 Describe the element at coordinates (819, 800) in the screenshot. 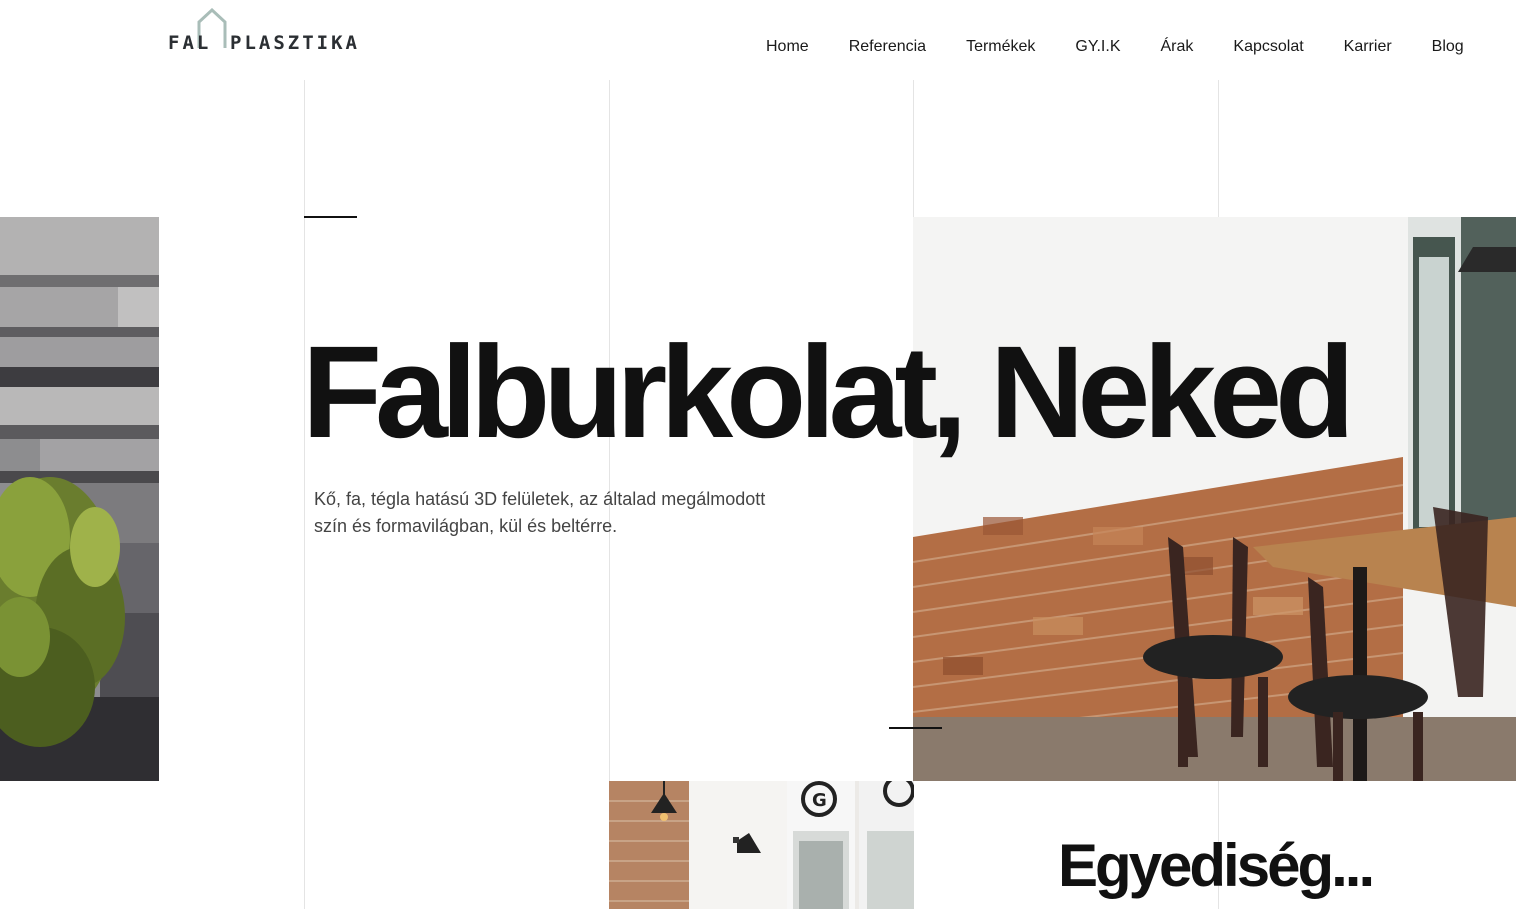

I see `svg-text: G` at that location.